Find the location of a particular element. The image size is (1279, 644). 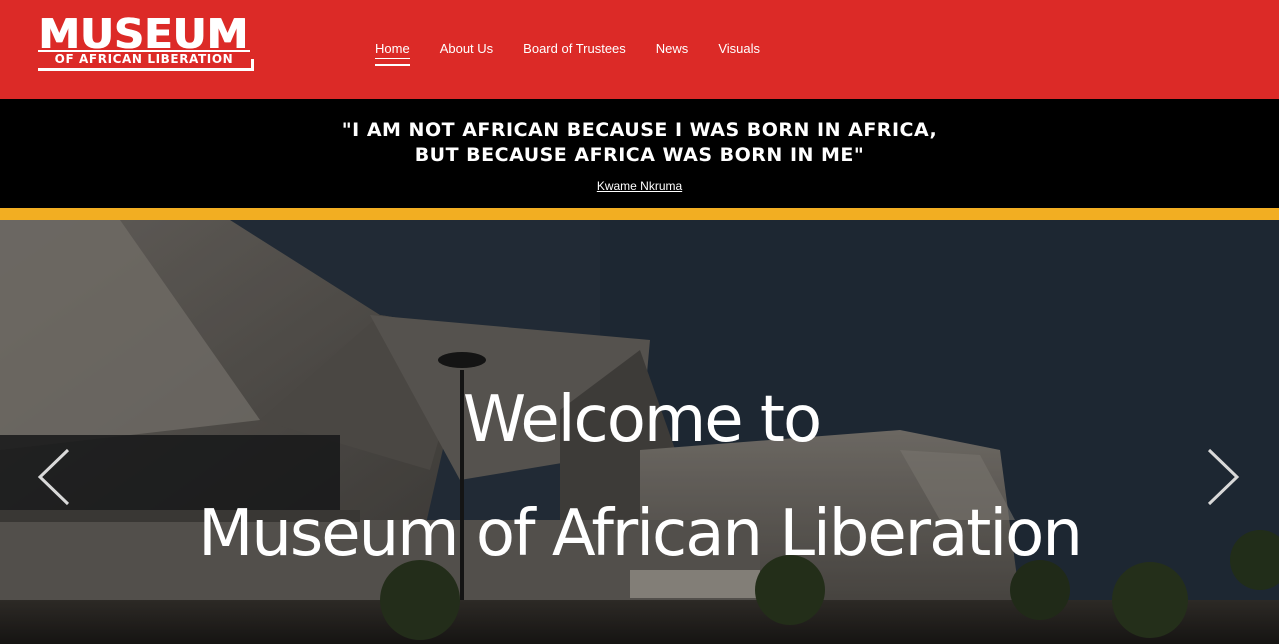

carousel-next-button is located at coordinates (1225, 477).